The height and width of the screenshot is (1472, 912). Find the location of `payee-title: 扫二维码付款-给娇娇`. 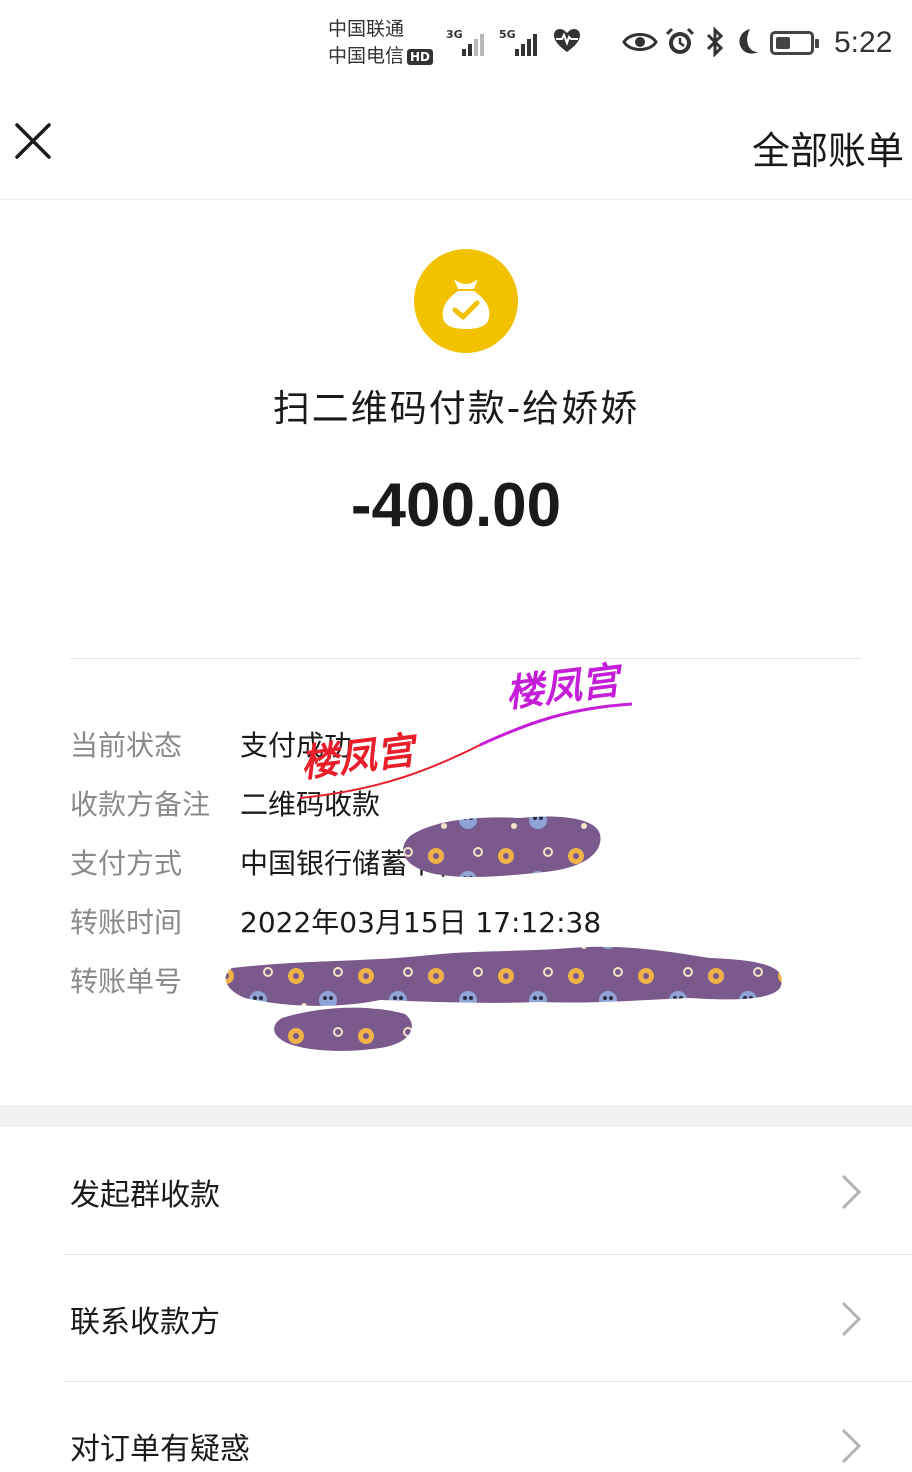

payee-title: 扫二维码付款-给娇娇 is located at coordinates (456, 408).